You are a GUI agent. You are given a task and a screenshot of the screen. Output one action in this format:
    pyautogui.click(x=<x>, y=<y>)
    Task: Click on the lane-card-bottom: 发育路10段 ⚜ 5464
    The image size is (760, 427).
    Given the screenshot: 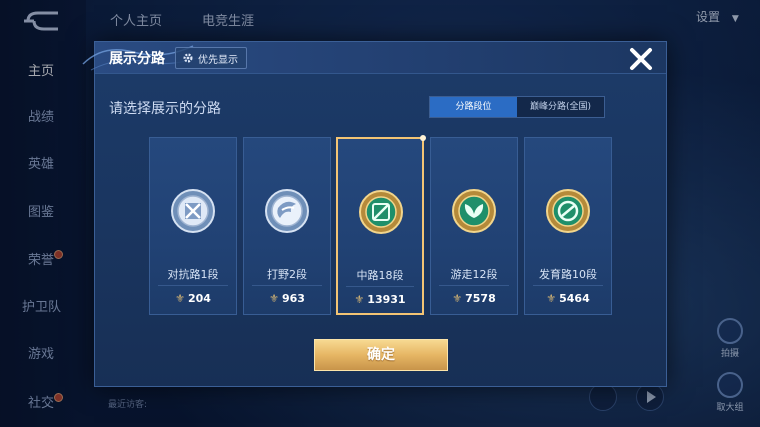 What is the action you would take?
    pyautogui.click(x=568, y=226)
    